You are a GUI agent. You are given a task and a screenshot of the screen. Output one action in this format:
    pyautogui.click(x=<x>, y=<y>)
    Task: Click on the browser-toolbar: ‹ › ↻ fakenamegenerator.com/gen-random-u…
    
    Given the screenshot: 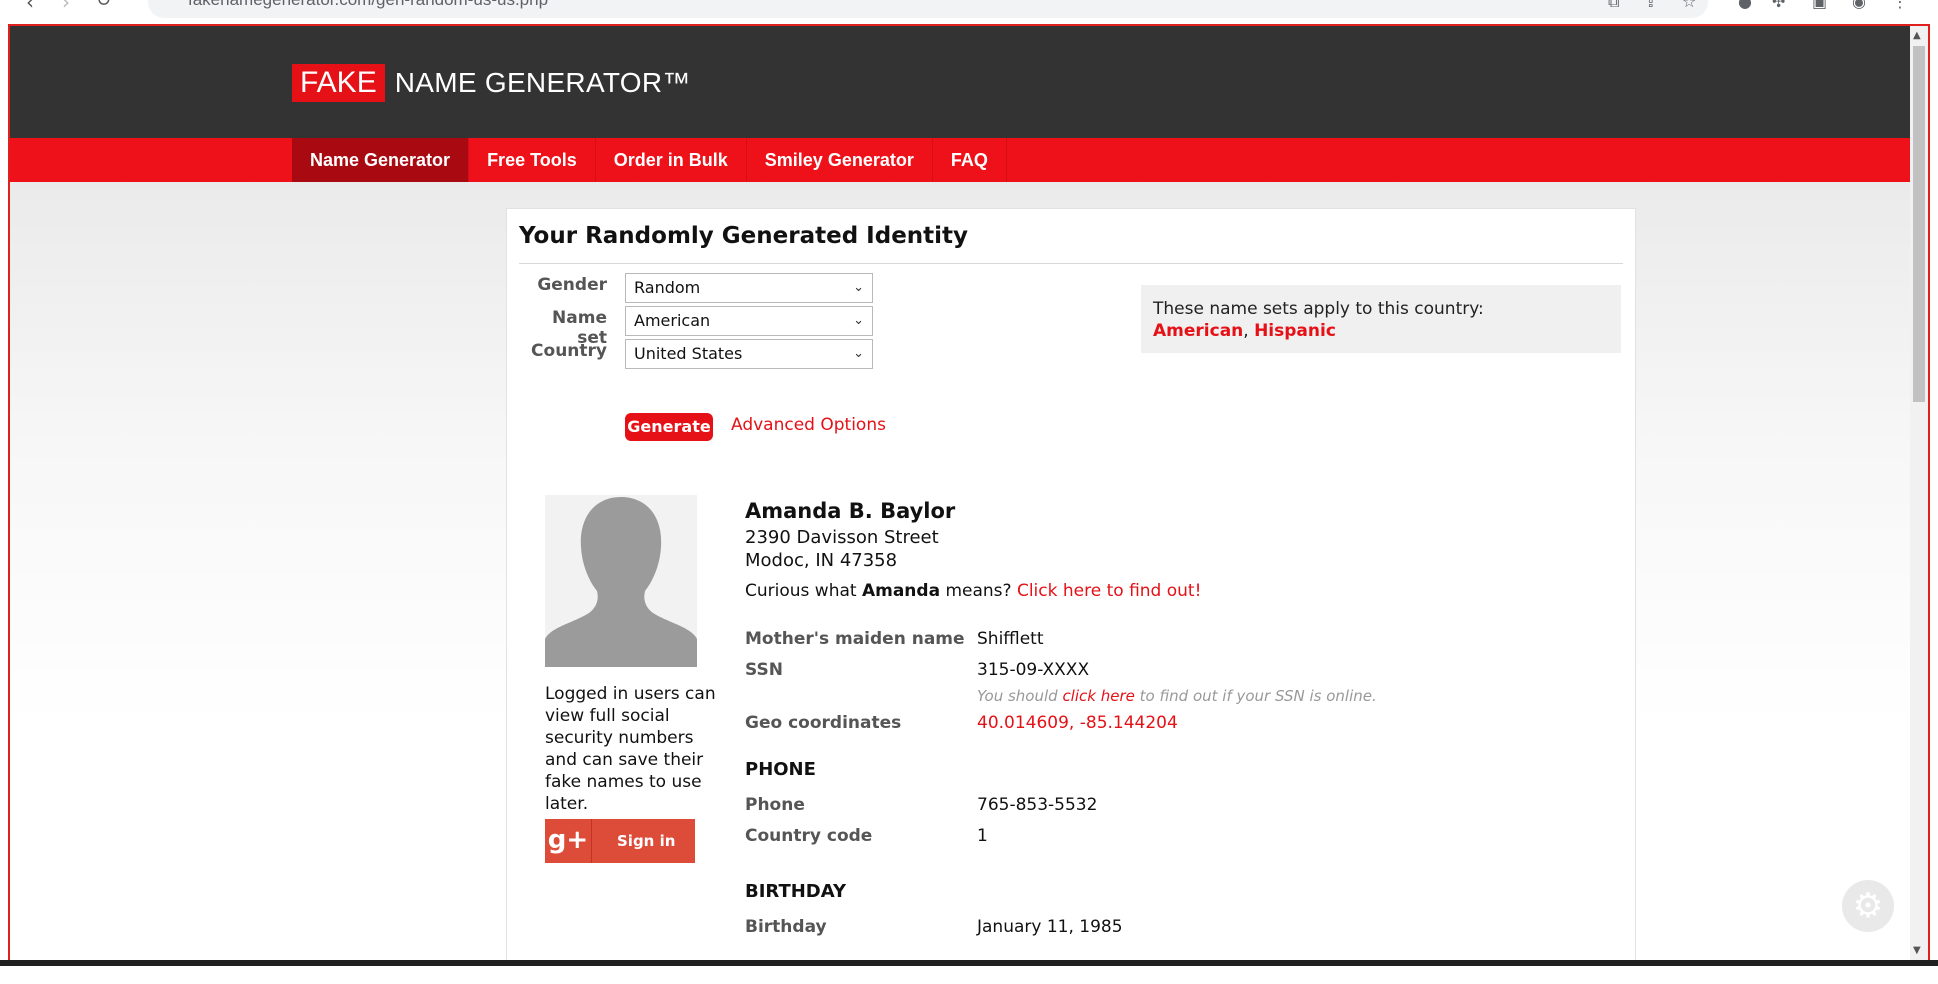 What is the action you would take?
    pyautogui.click(x=969, y=12)
    